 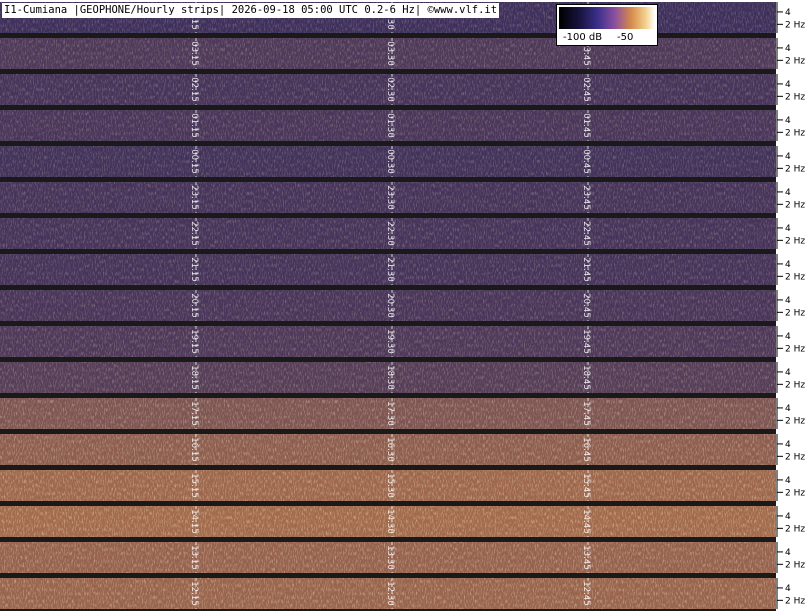 What do you see at coordinates (390, 53) in the screenshot?
I see `strip-time-label: 03:30` at bounding box center [390, 53].